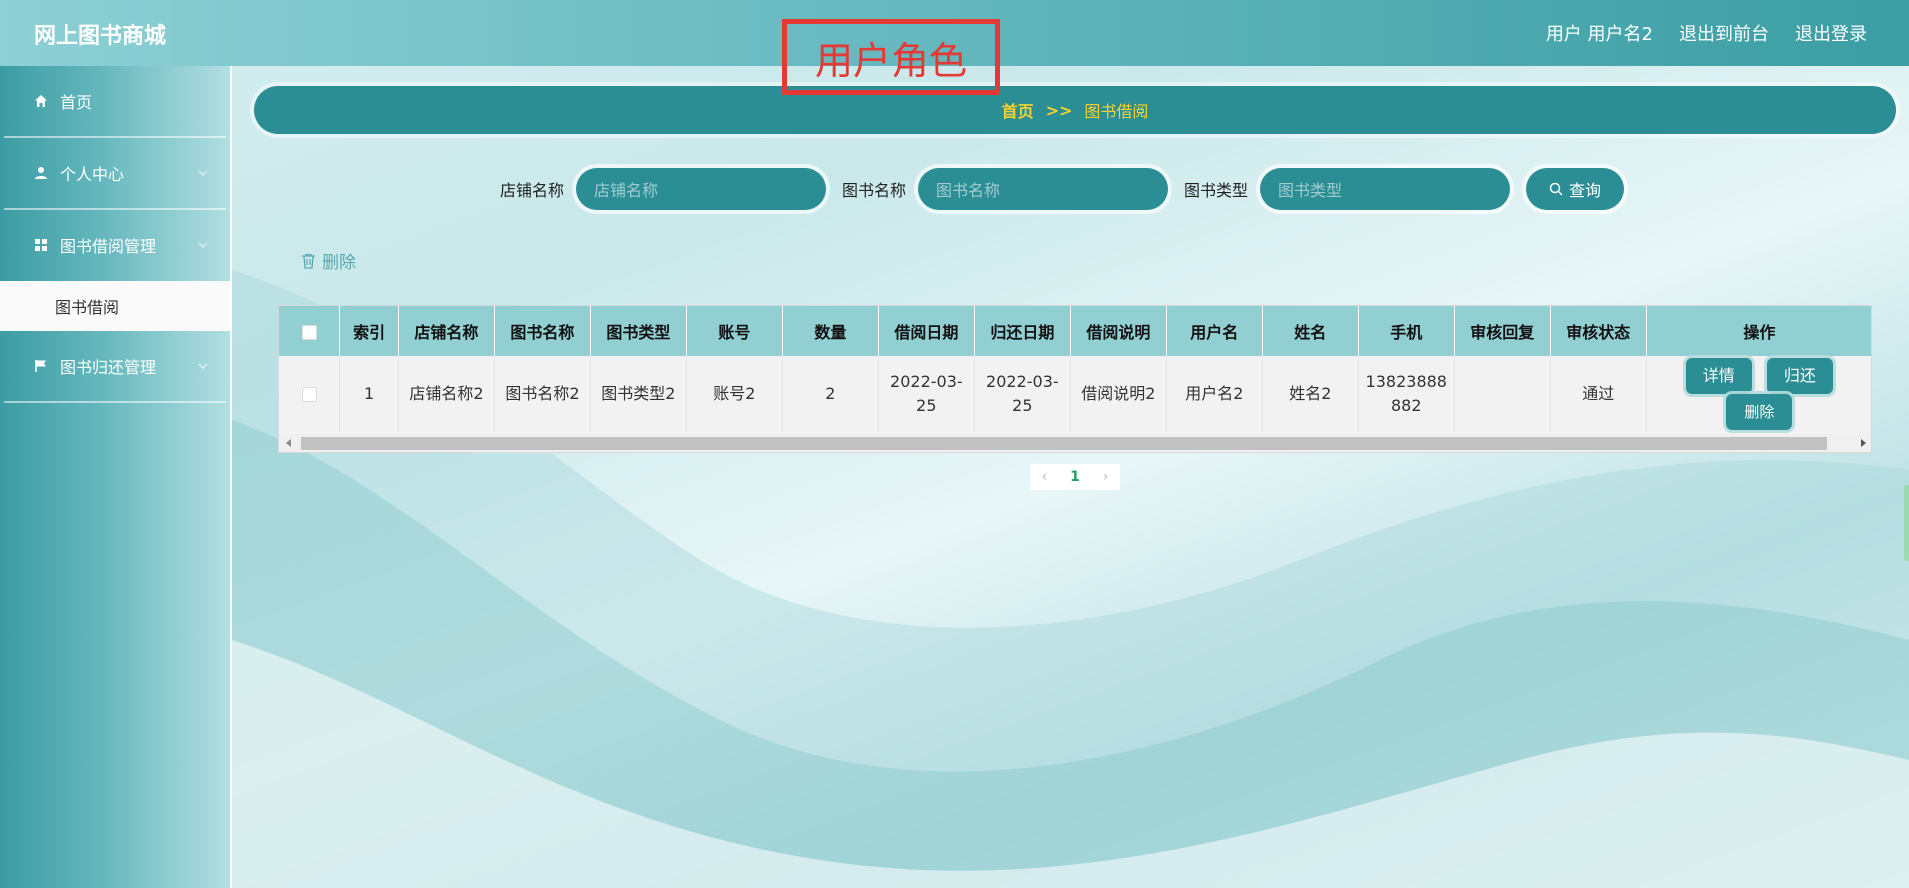 Image resolution: width=1909 pixels, height=888 pixels. I want to click on cell-index: 1, so click(369, 394).